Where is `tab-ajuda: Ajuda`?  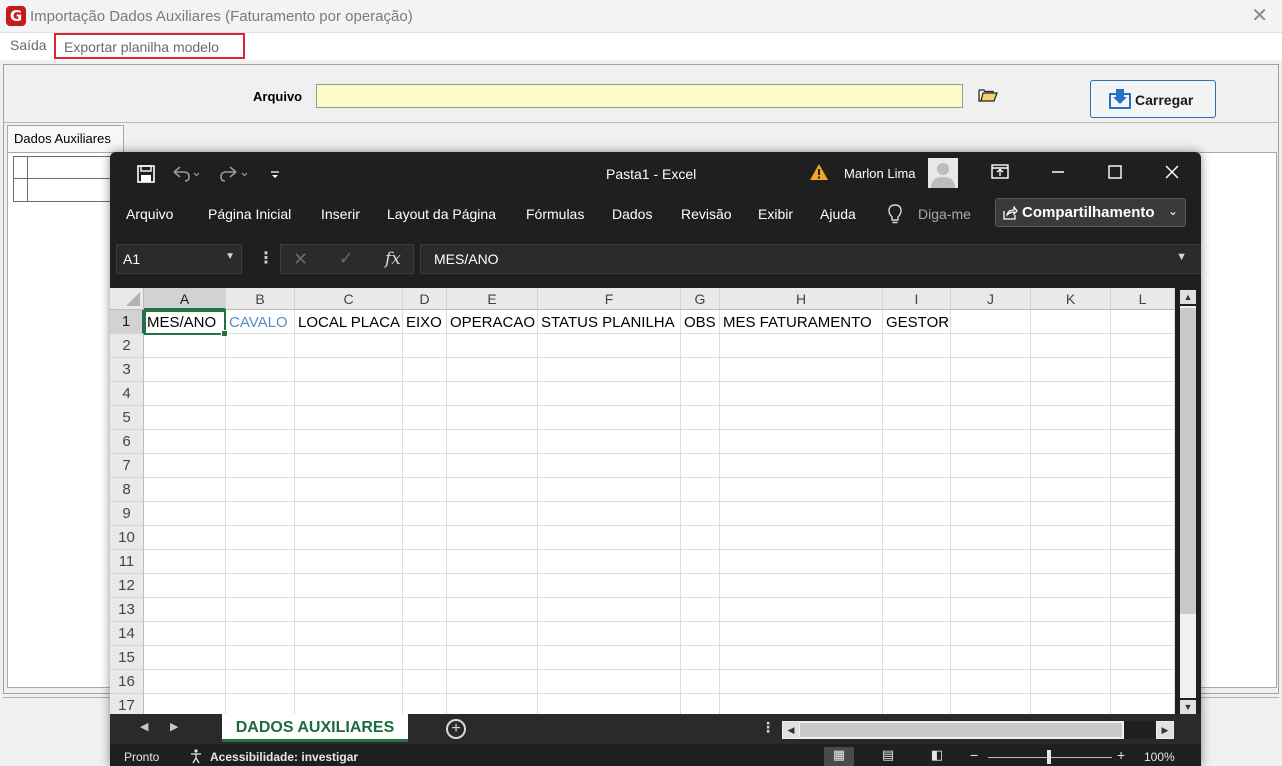
tab-ajuda: Ajuda is located at coordinates (838, 214).